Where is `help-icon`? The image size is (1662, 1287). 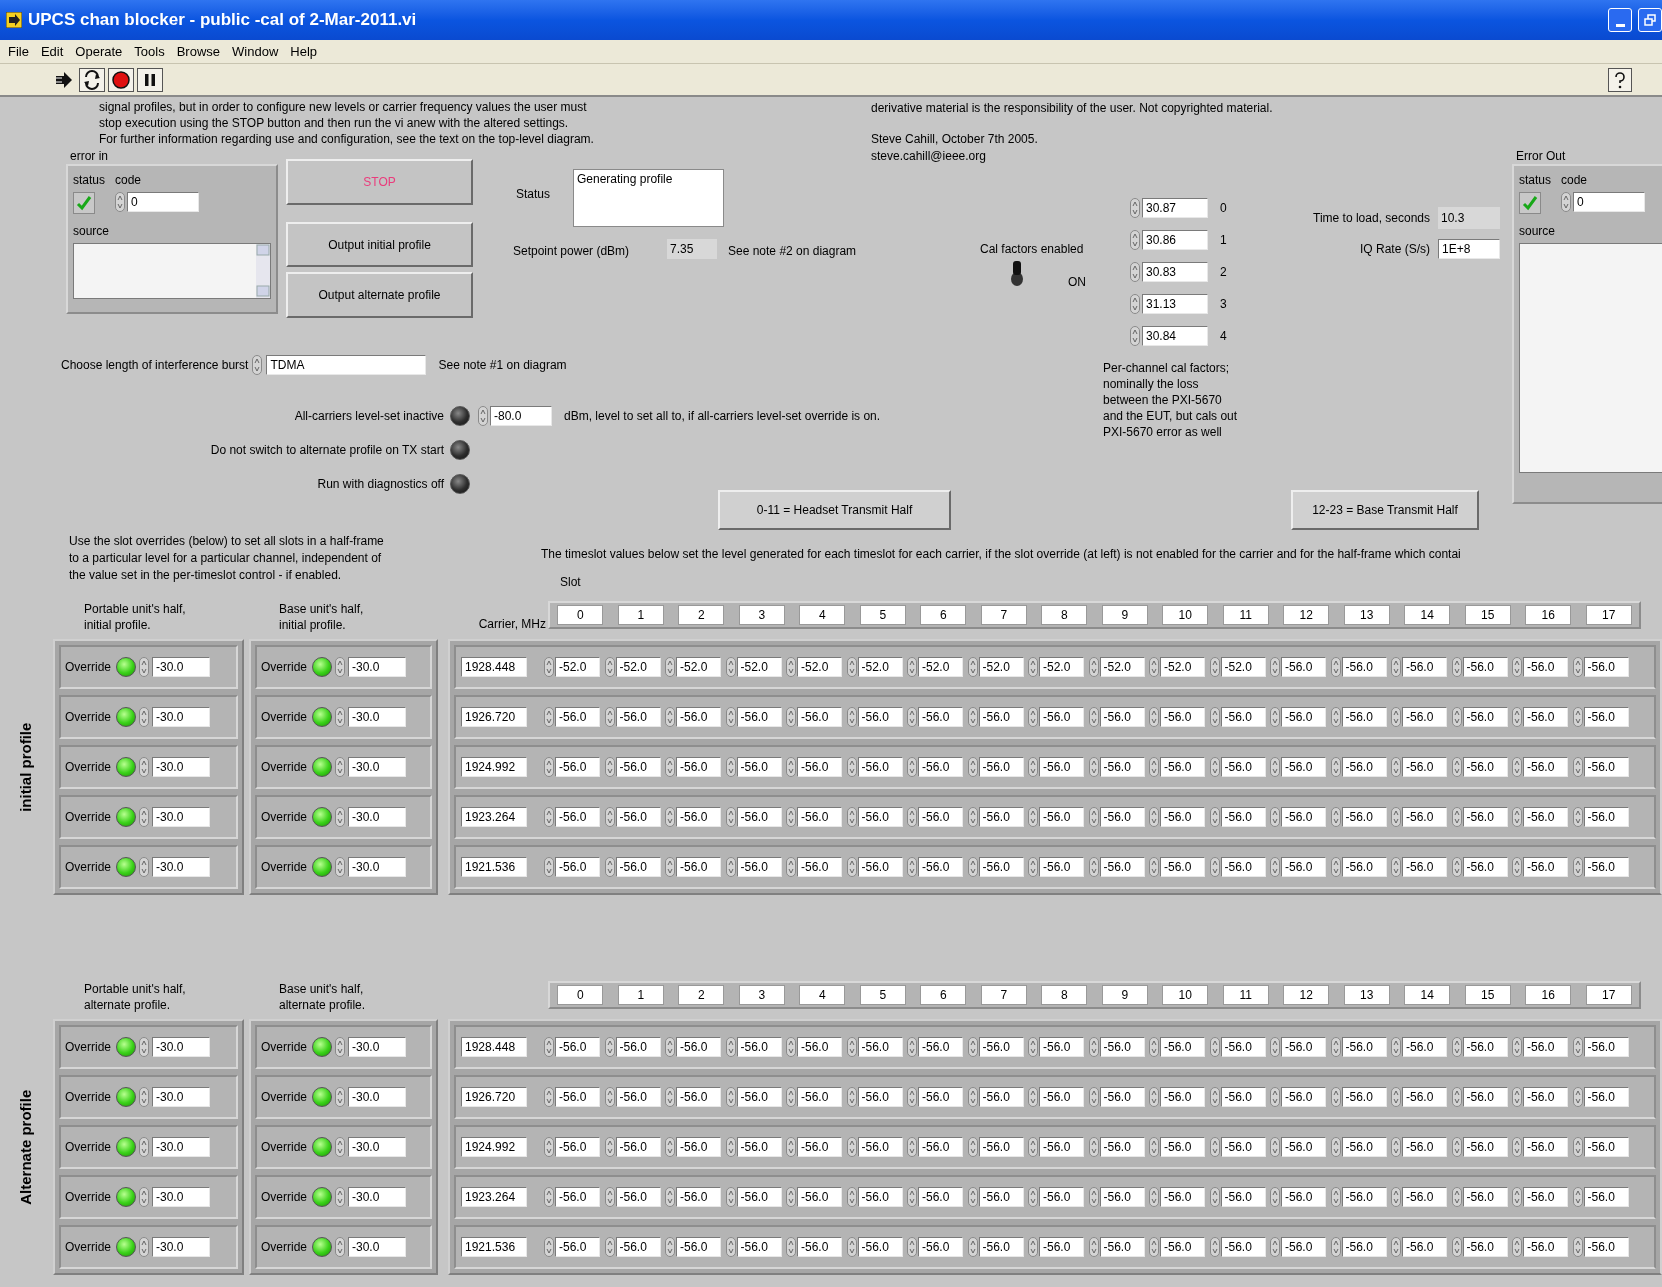 help-icon is located at coordinates (1620, 79).